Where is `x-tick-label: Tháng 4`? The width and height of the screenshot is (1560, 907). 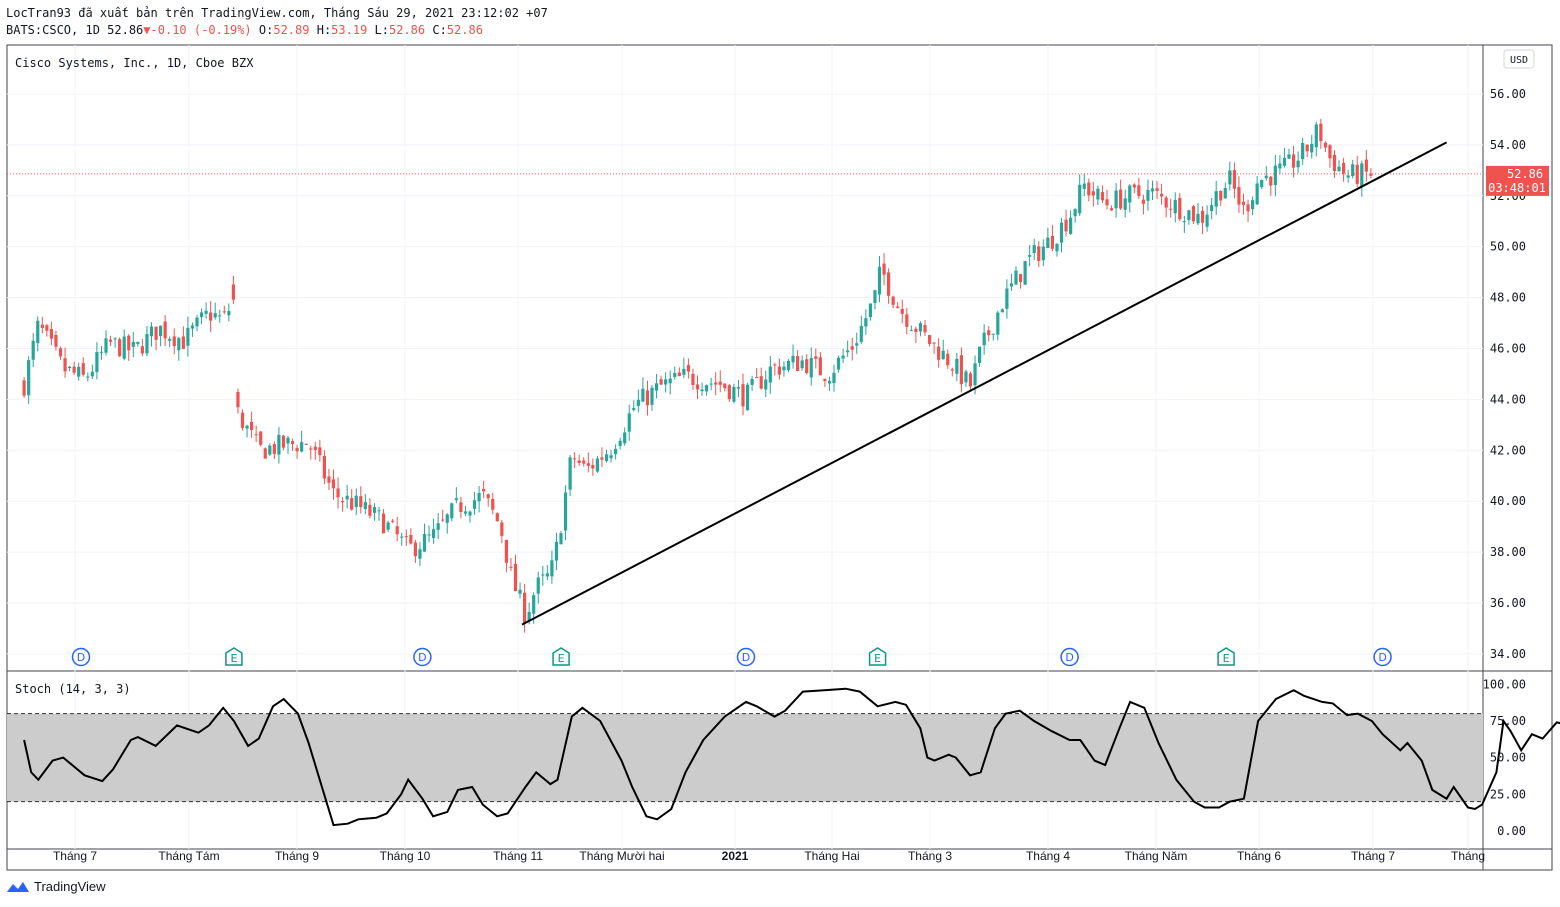
x-tick-label: Tháng 4 is located at coordinates (1048, 856).